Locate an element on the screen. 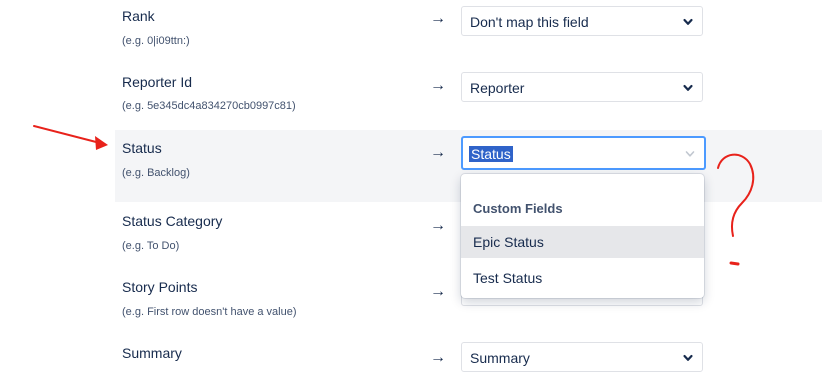 The width and height of the screenshot is (822, 372). red-question-mark-annotation is located at coordinates (736, 209).